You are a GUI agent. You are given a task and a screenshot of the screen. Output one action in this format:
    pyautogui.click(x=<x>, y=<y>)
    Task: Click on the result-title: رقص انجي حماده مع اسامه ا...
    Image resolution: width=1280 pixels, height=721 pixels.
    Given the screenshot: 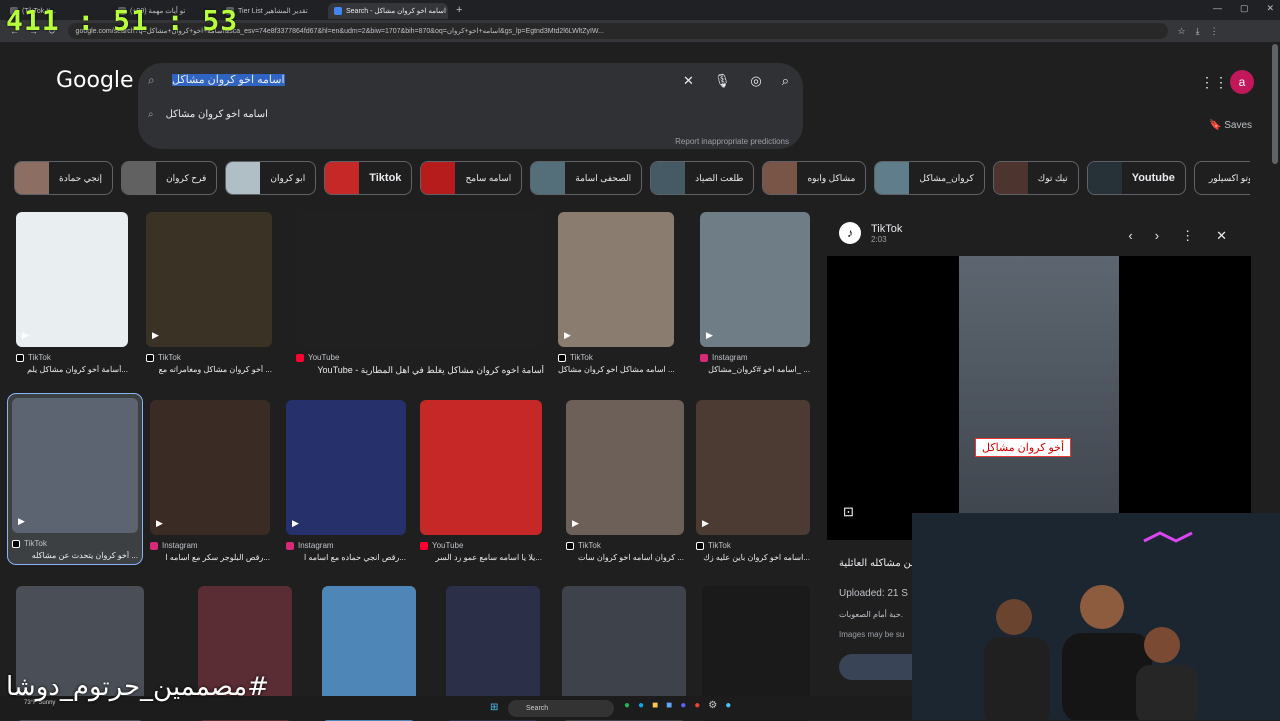 What is the action you would take?
    pyautogui.click(x=346, y=557)
    